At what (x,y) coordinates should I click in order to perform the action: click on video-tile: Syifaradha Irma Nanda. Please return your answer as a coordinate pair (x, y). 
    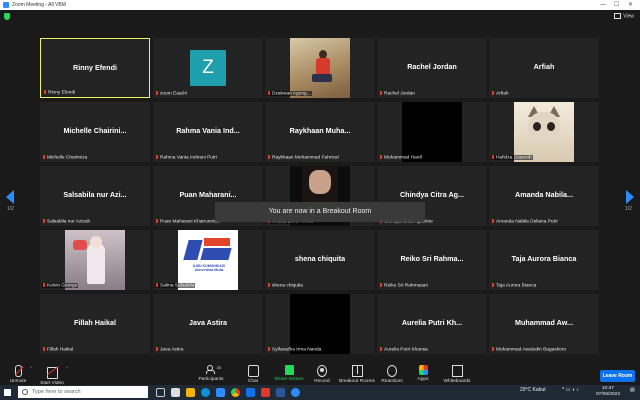
    Looking at the image, I should click on (320, 324).